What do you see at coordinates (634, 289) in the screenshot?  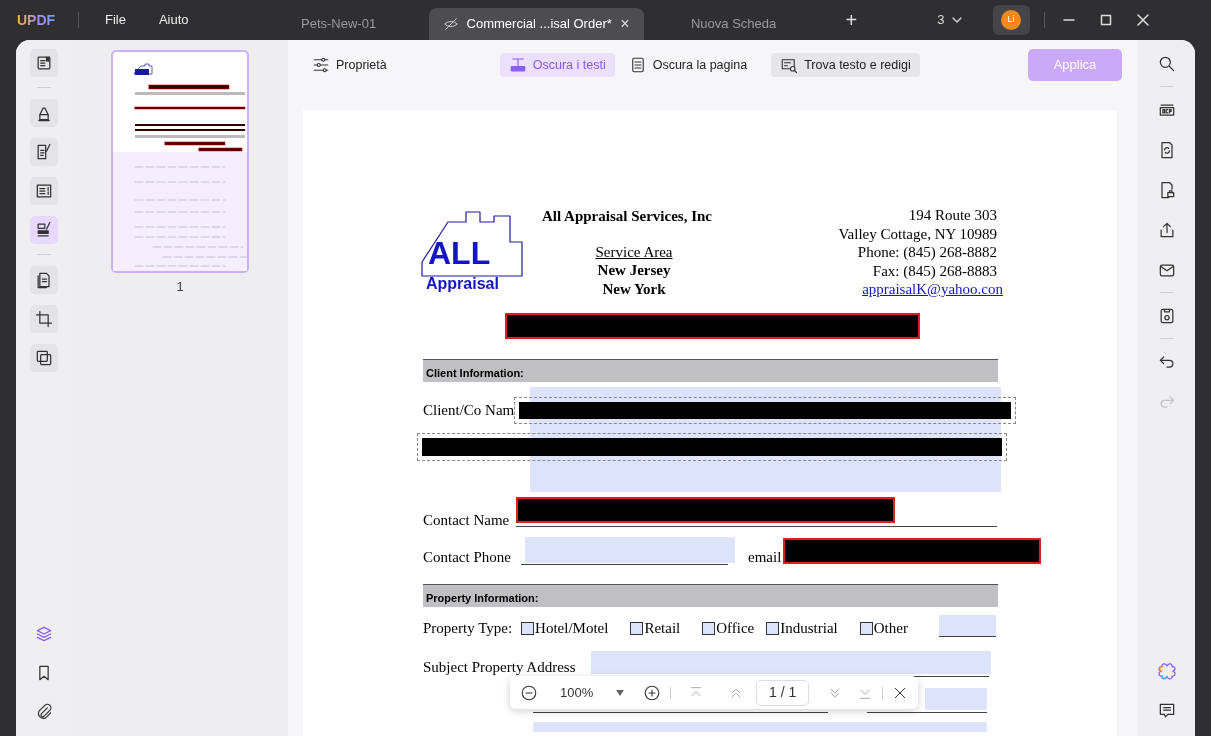 I see `service-area: New York` at bounding box center [634, 289].